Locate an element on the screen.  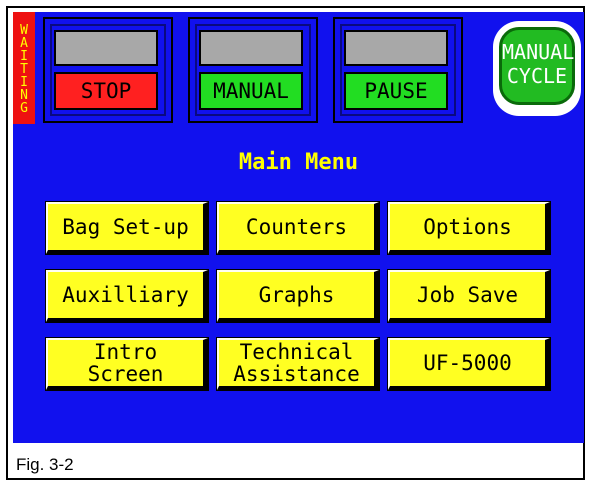
manual-panel: MANUAL is located at coordinates (253, 70).